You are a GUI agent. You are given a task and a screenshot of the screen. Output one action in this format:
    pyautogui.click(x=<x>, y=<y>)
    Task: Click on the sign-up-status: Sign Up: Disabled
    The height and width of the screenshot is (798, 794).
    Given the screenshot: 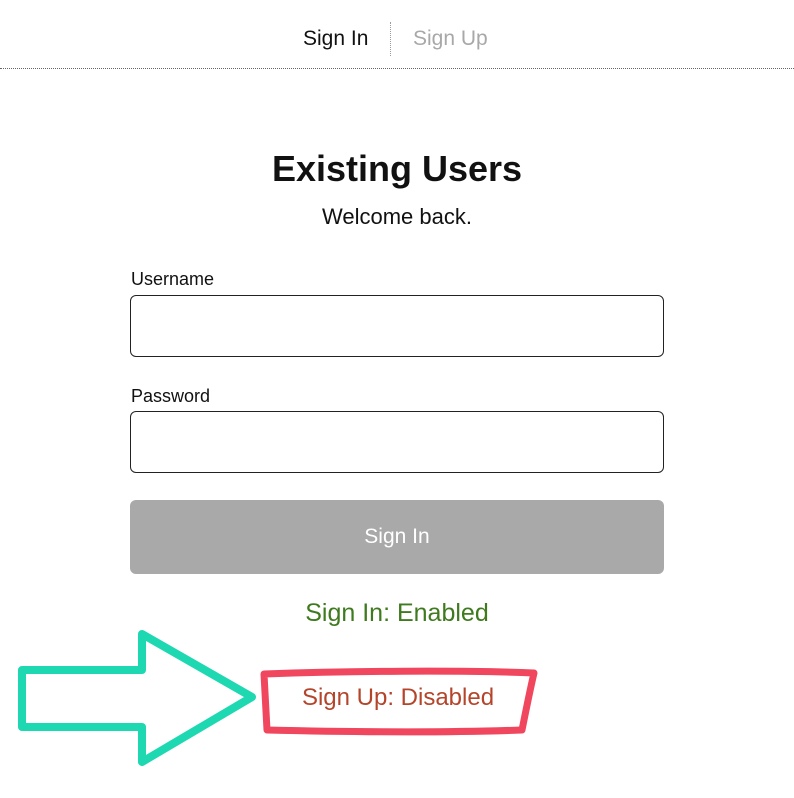 What is the action you would take?
    pyautogui.click(x=398, y=697)
    